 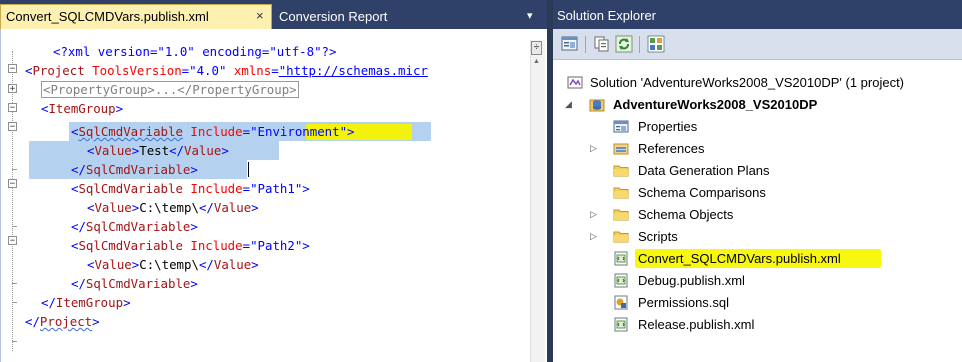 What do you see at coordinates (739, 258) in the screenshot?
I see `tree-item-label: Convert_SQLCMDVars.publish.xml` at bounding box center [739, 258].